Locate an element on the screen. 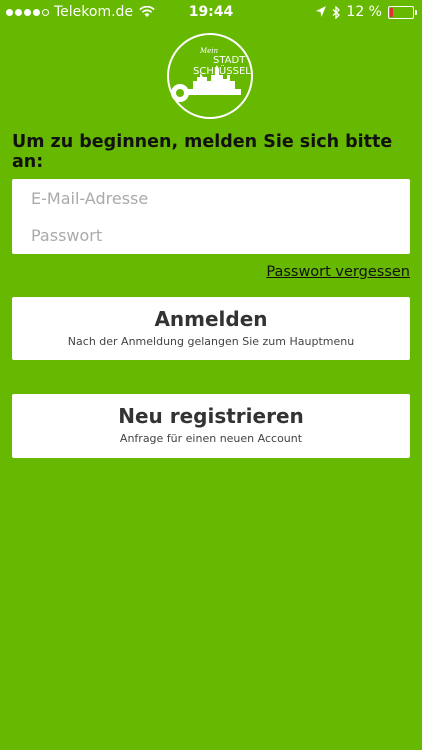 This screenshot has width=422, height=750. password-field is located at coordinates (211, 235).